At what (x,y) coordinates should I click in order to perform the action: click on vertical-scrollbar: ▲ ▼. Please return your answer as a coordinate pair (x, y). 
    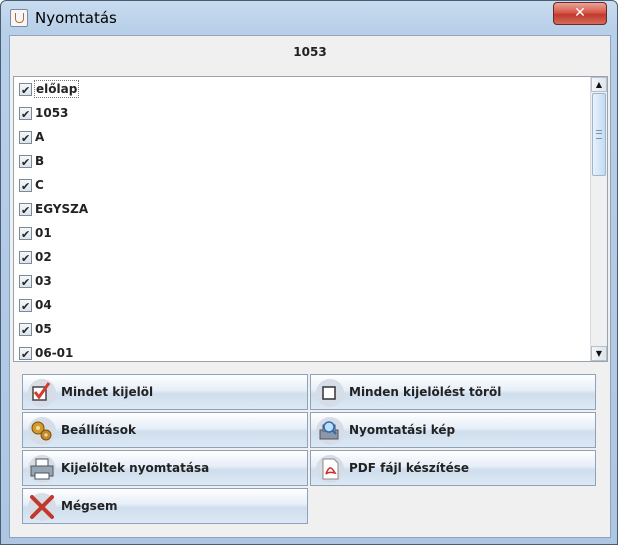
    Looking at the image, I should click on (598, 219).